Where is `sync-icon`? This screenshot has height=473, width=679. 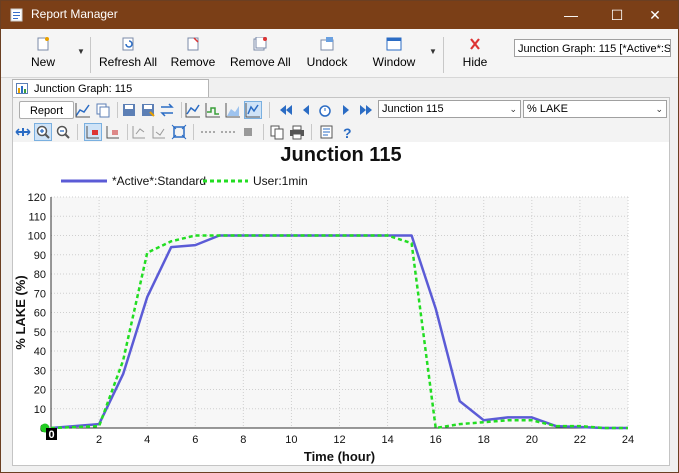 sync-icon is located at coordinates (167, 110).